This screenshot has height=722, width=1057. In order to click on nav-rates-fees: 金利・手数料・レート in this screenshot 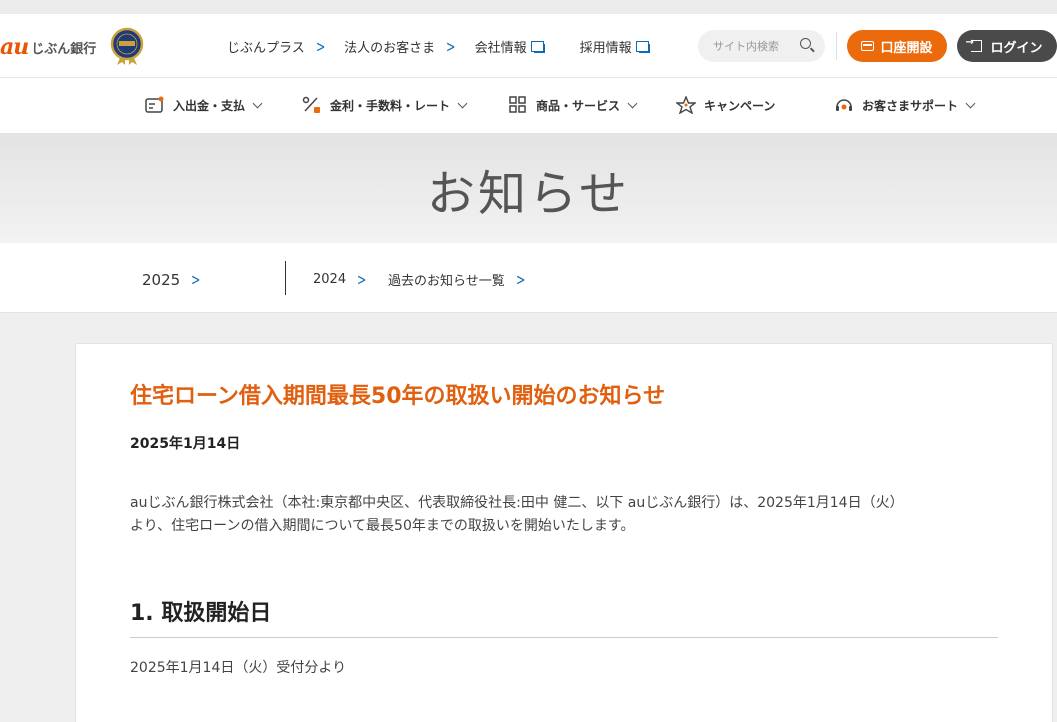, I will do `click(385, 105)`.